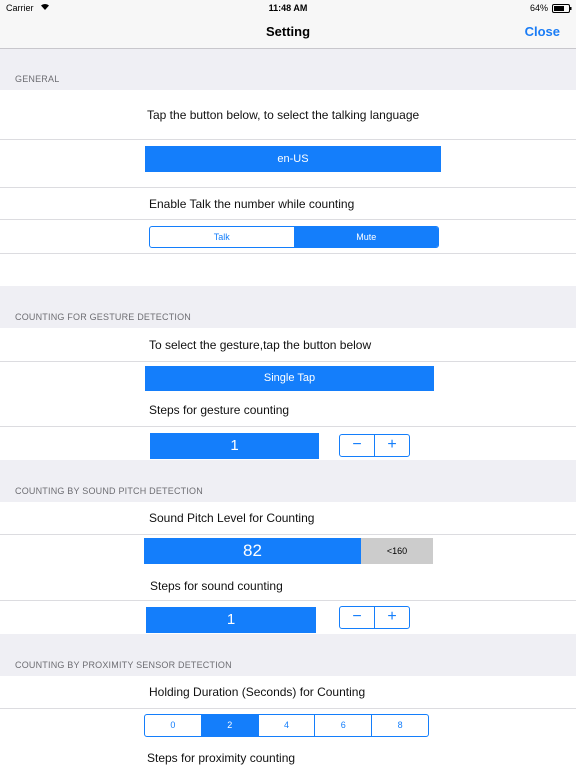 The image size is (576, 768). Describe the element at coordinates (229, 725) in the screenshot. I see `duration-option: 2` at that location.